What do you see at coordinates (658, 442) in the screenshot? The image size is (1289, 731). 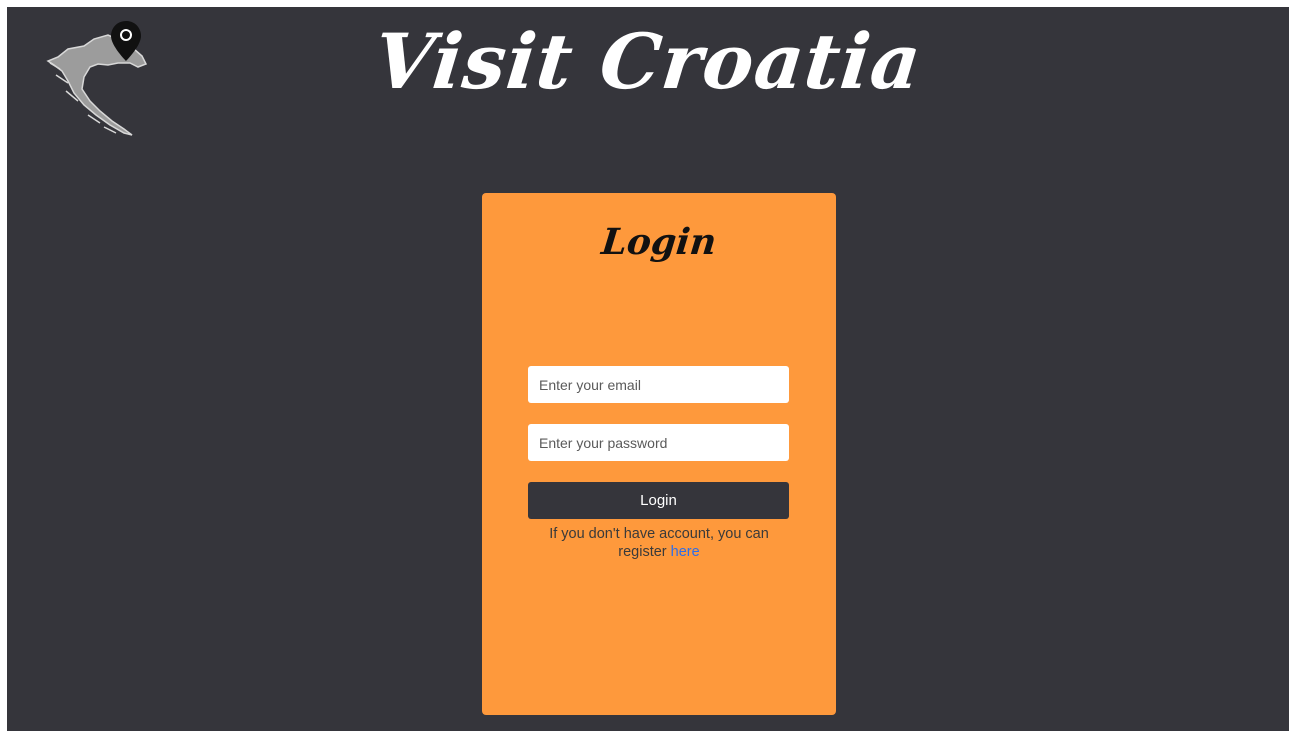 I see `password-input` at bounding box center [658, 442].